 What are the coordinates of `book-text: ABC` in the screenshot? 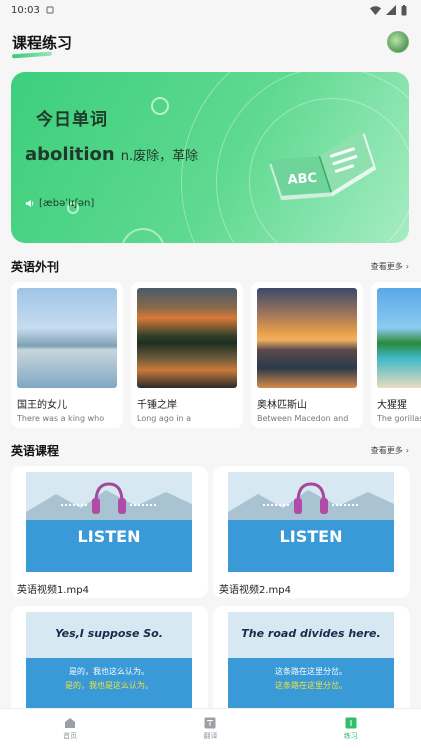 It's located at (302, 179).